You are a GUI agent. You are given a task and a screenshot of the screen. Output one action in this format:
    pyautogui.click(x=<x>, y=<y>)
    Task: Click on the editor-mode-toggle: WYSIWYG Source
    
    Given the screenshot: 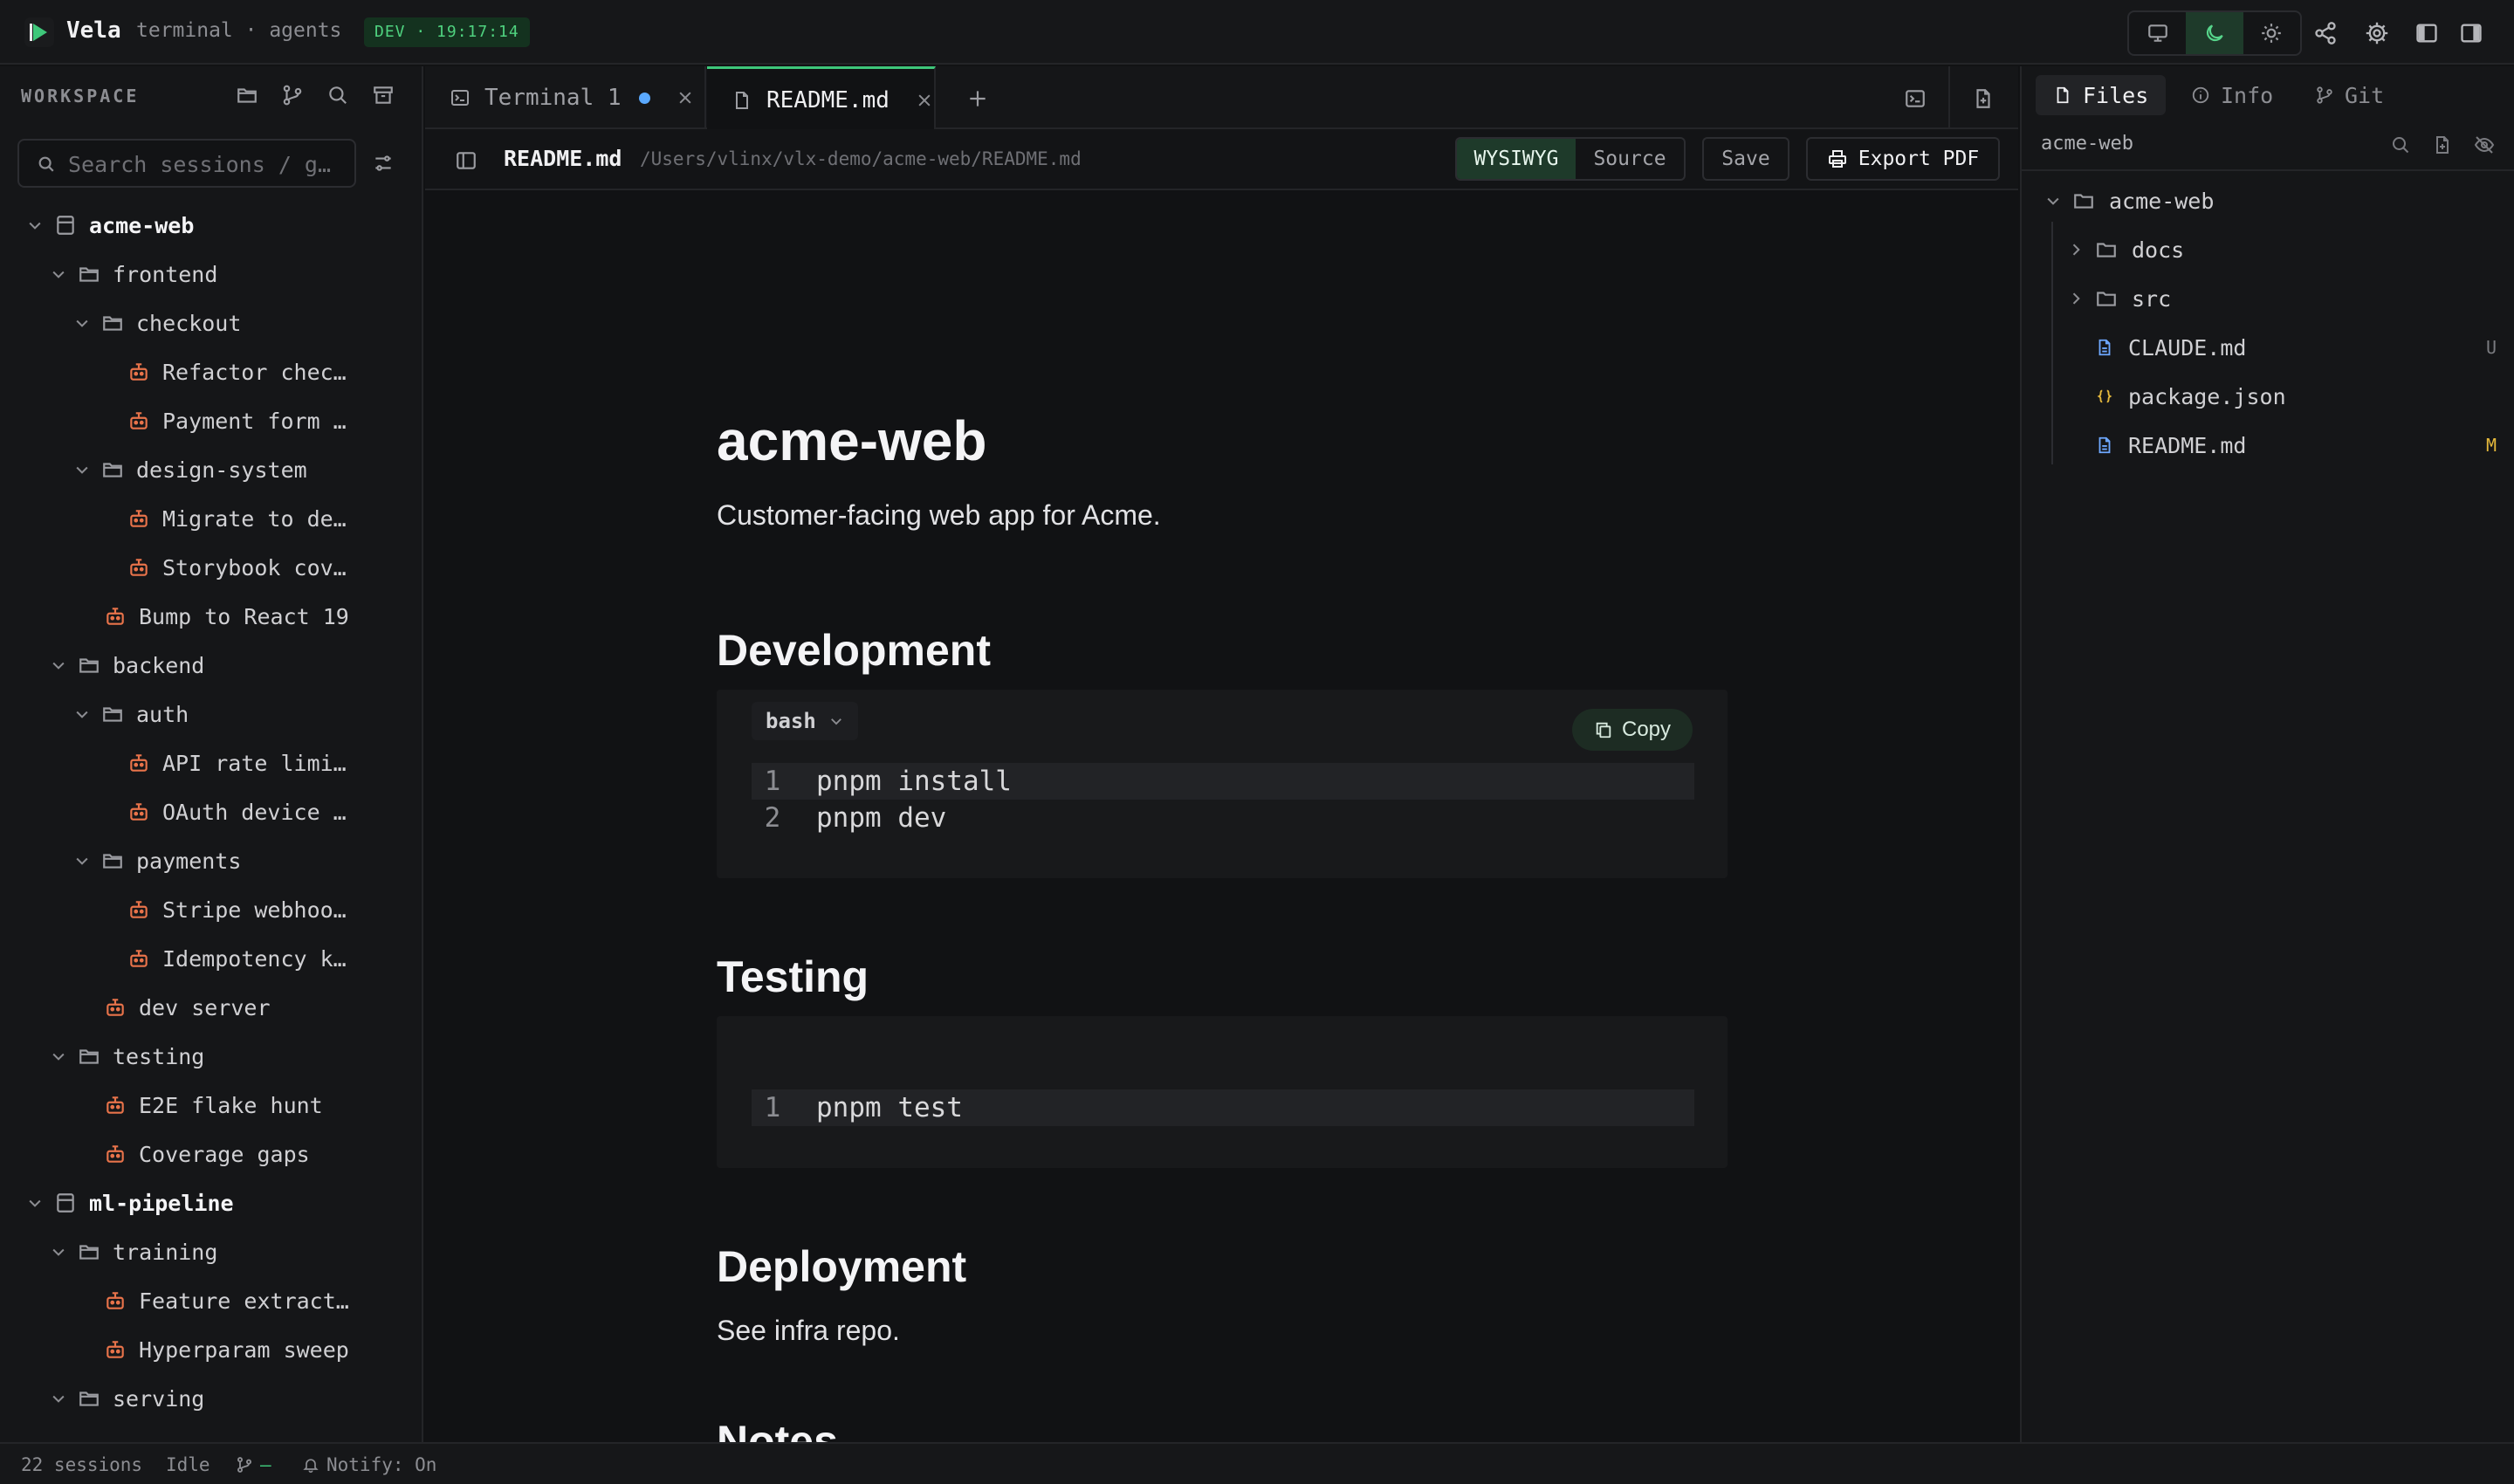 What is the action you would take?
    pyautogui.click(x=1570, y=159)
    